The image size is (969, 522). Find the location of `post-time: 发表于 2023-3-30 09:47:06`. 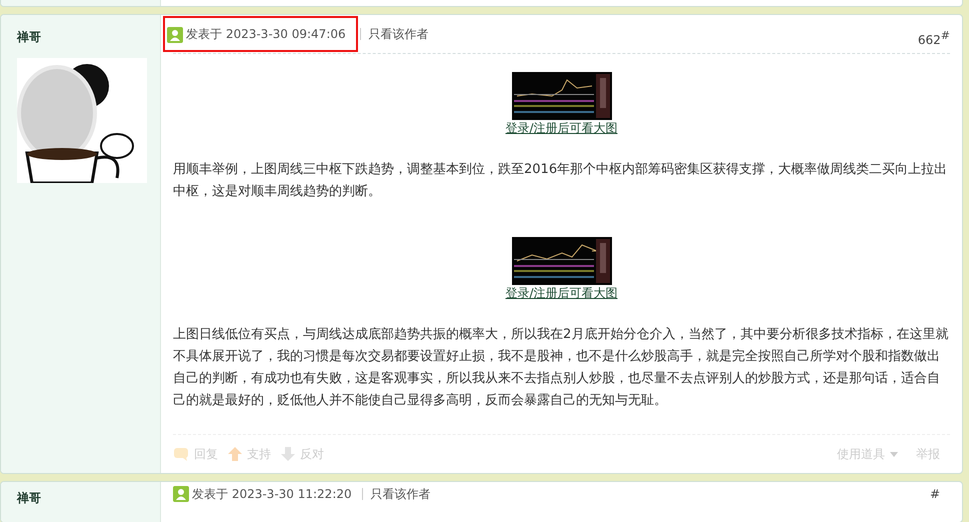

post-time: 发表于 2023-3-30 09:47:06 is located at coordinates (266, 34).